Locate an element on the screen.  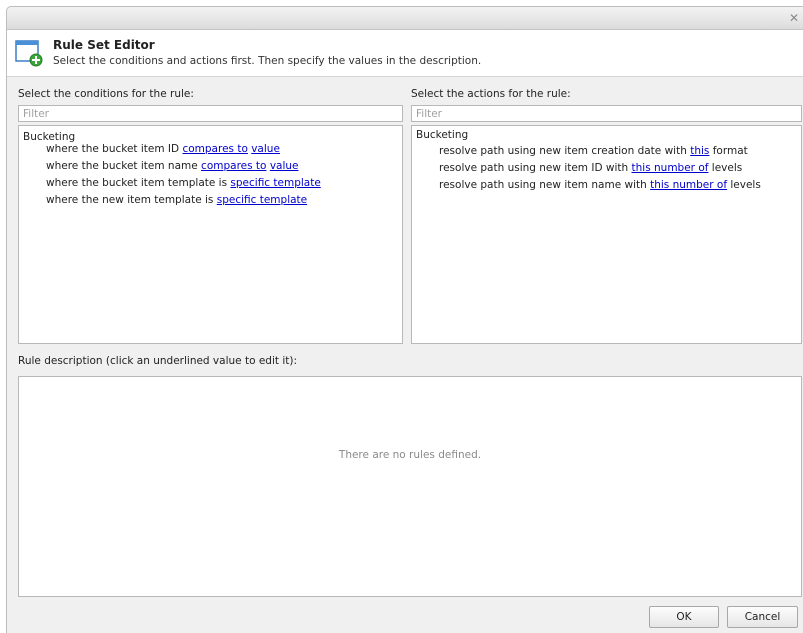
close-icon: ✕ is located at coordinates (794, 18).